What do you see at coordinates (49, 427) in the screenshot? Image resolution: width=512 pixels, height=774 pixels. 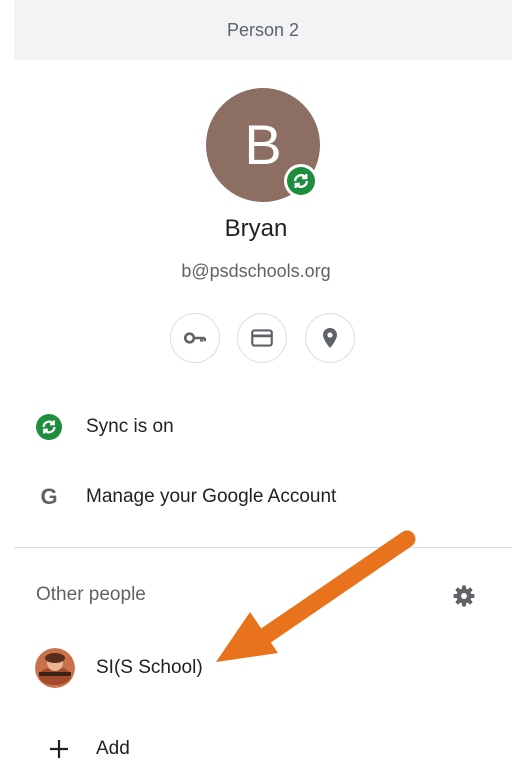 I see `sync-status-icon` at bounding box center [49, 427].